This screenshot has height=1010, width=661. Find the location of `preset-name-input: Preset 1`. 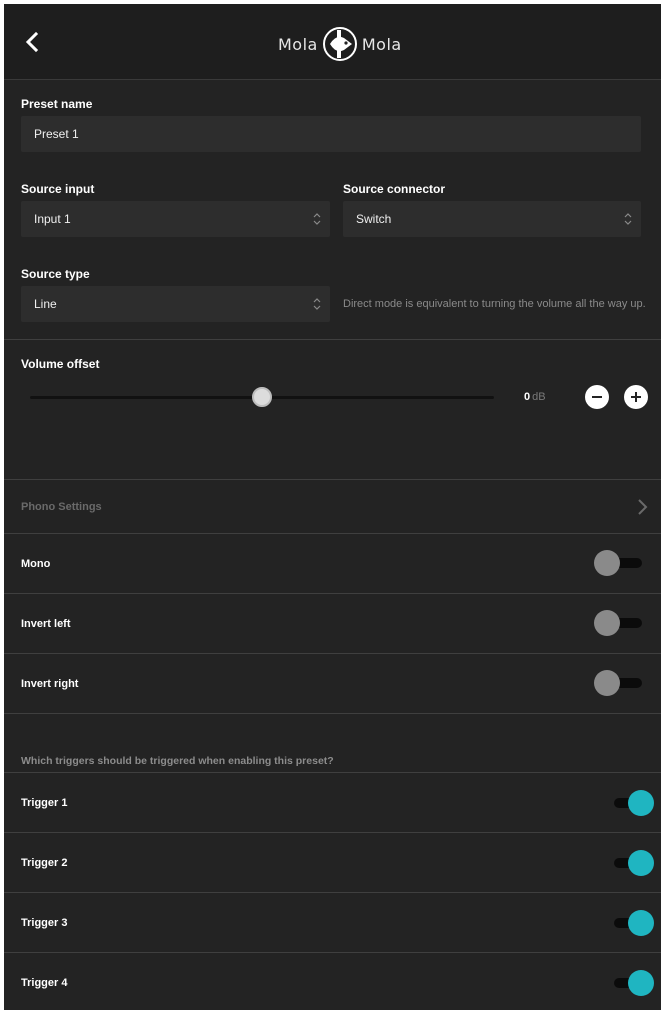

preset-name-input: Preset 1 is located at coordinates (331, 134).